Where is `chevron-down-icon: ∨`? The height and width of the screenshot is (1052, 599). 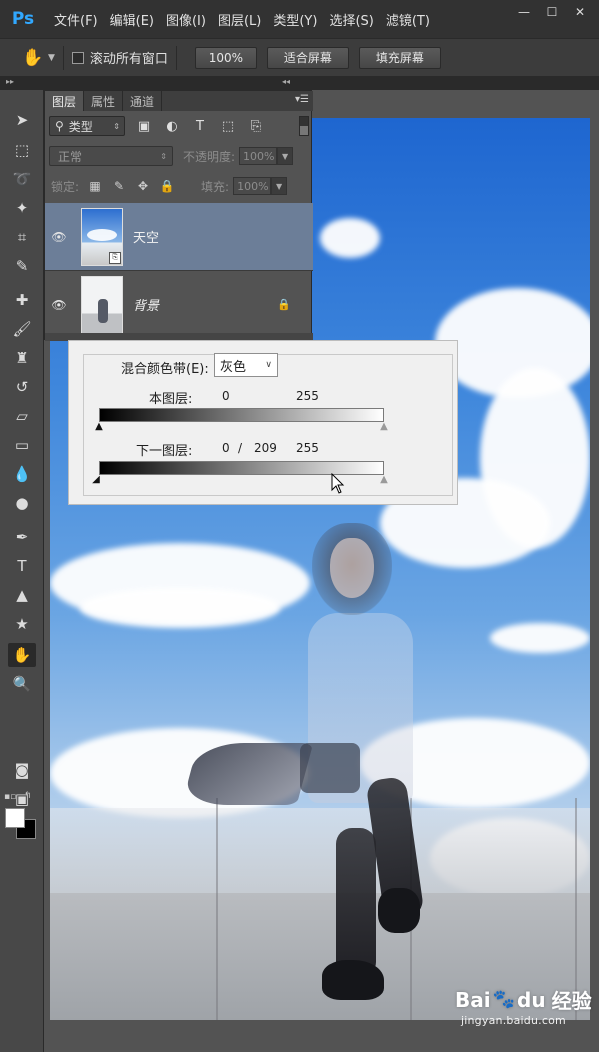 chevron-down-icon: ∨ is located at coordinates (268, 365).